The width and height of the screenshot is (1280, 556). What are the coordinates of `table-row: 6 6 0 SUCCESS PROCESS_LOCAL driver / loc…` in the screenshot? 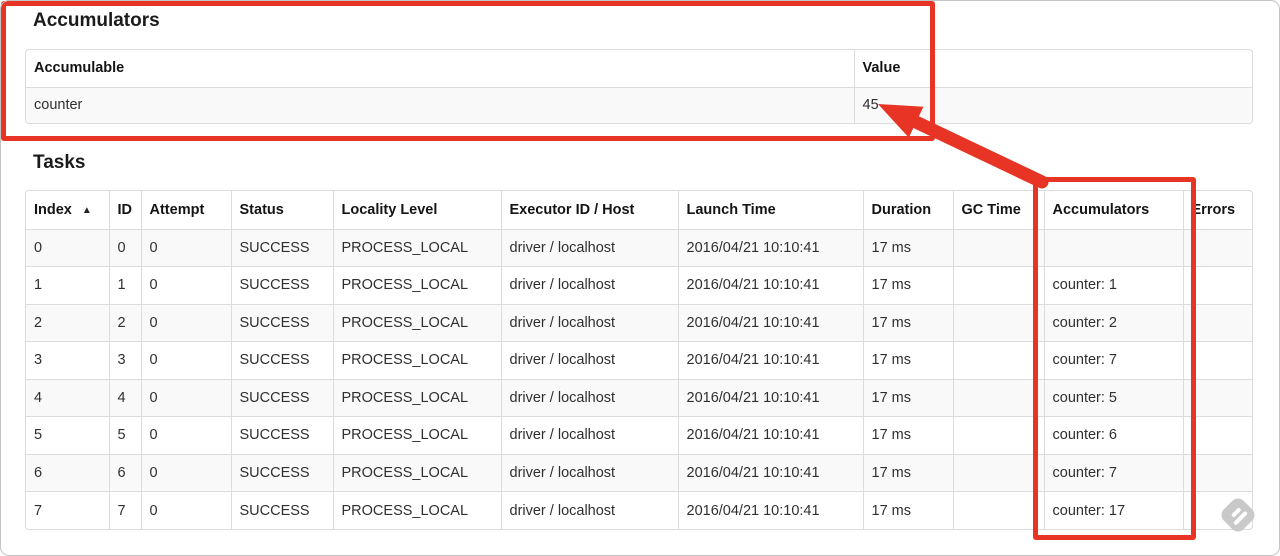 It's located at (639, 472).